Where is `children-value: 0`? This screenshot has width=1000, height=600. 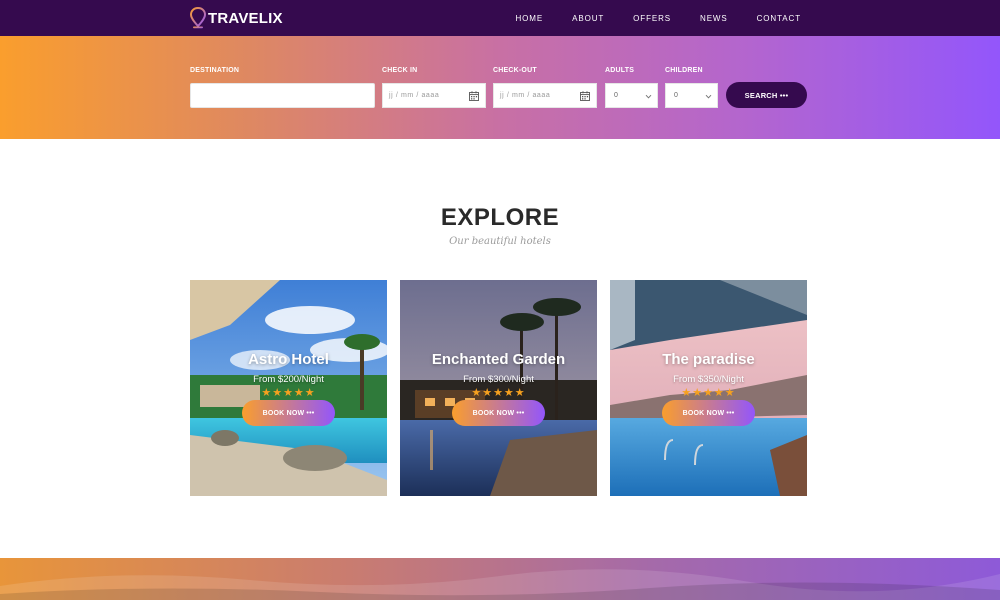 children-value: 0 is located at coordinates (676, 95).